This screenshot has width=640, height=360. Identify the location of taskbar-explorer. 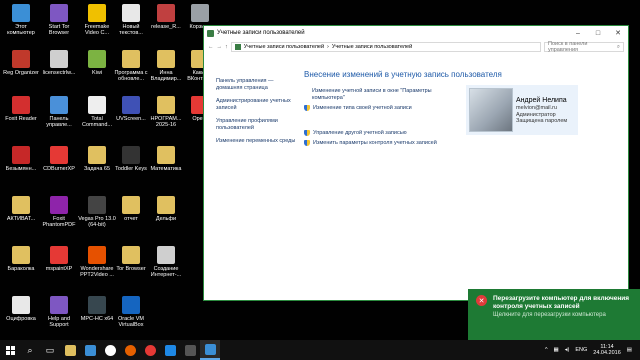
(70, 350).